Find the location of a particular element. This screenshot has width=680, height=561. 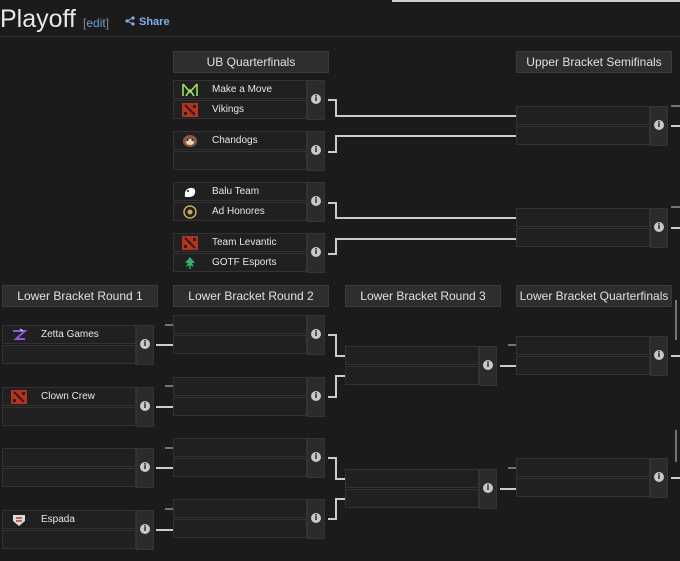

match-lbr1-4: Espada i is located at coordinates (78, 530).